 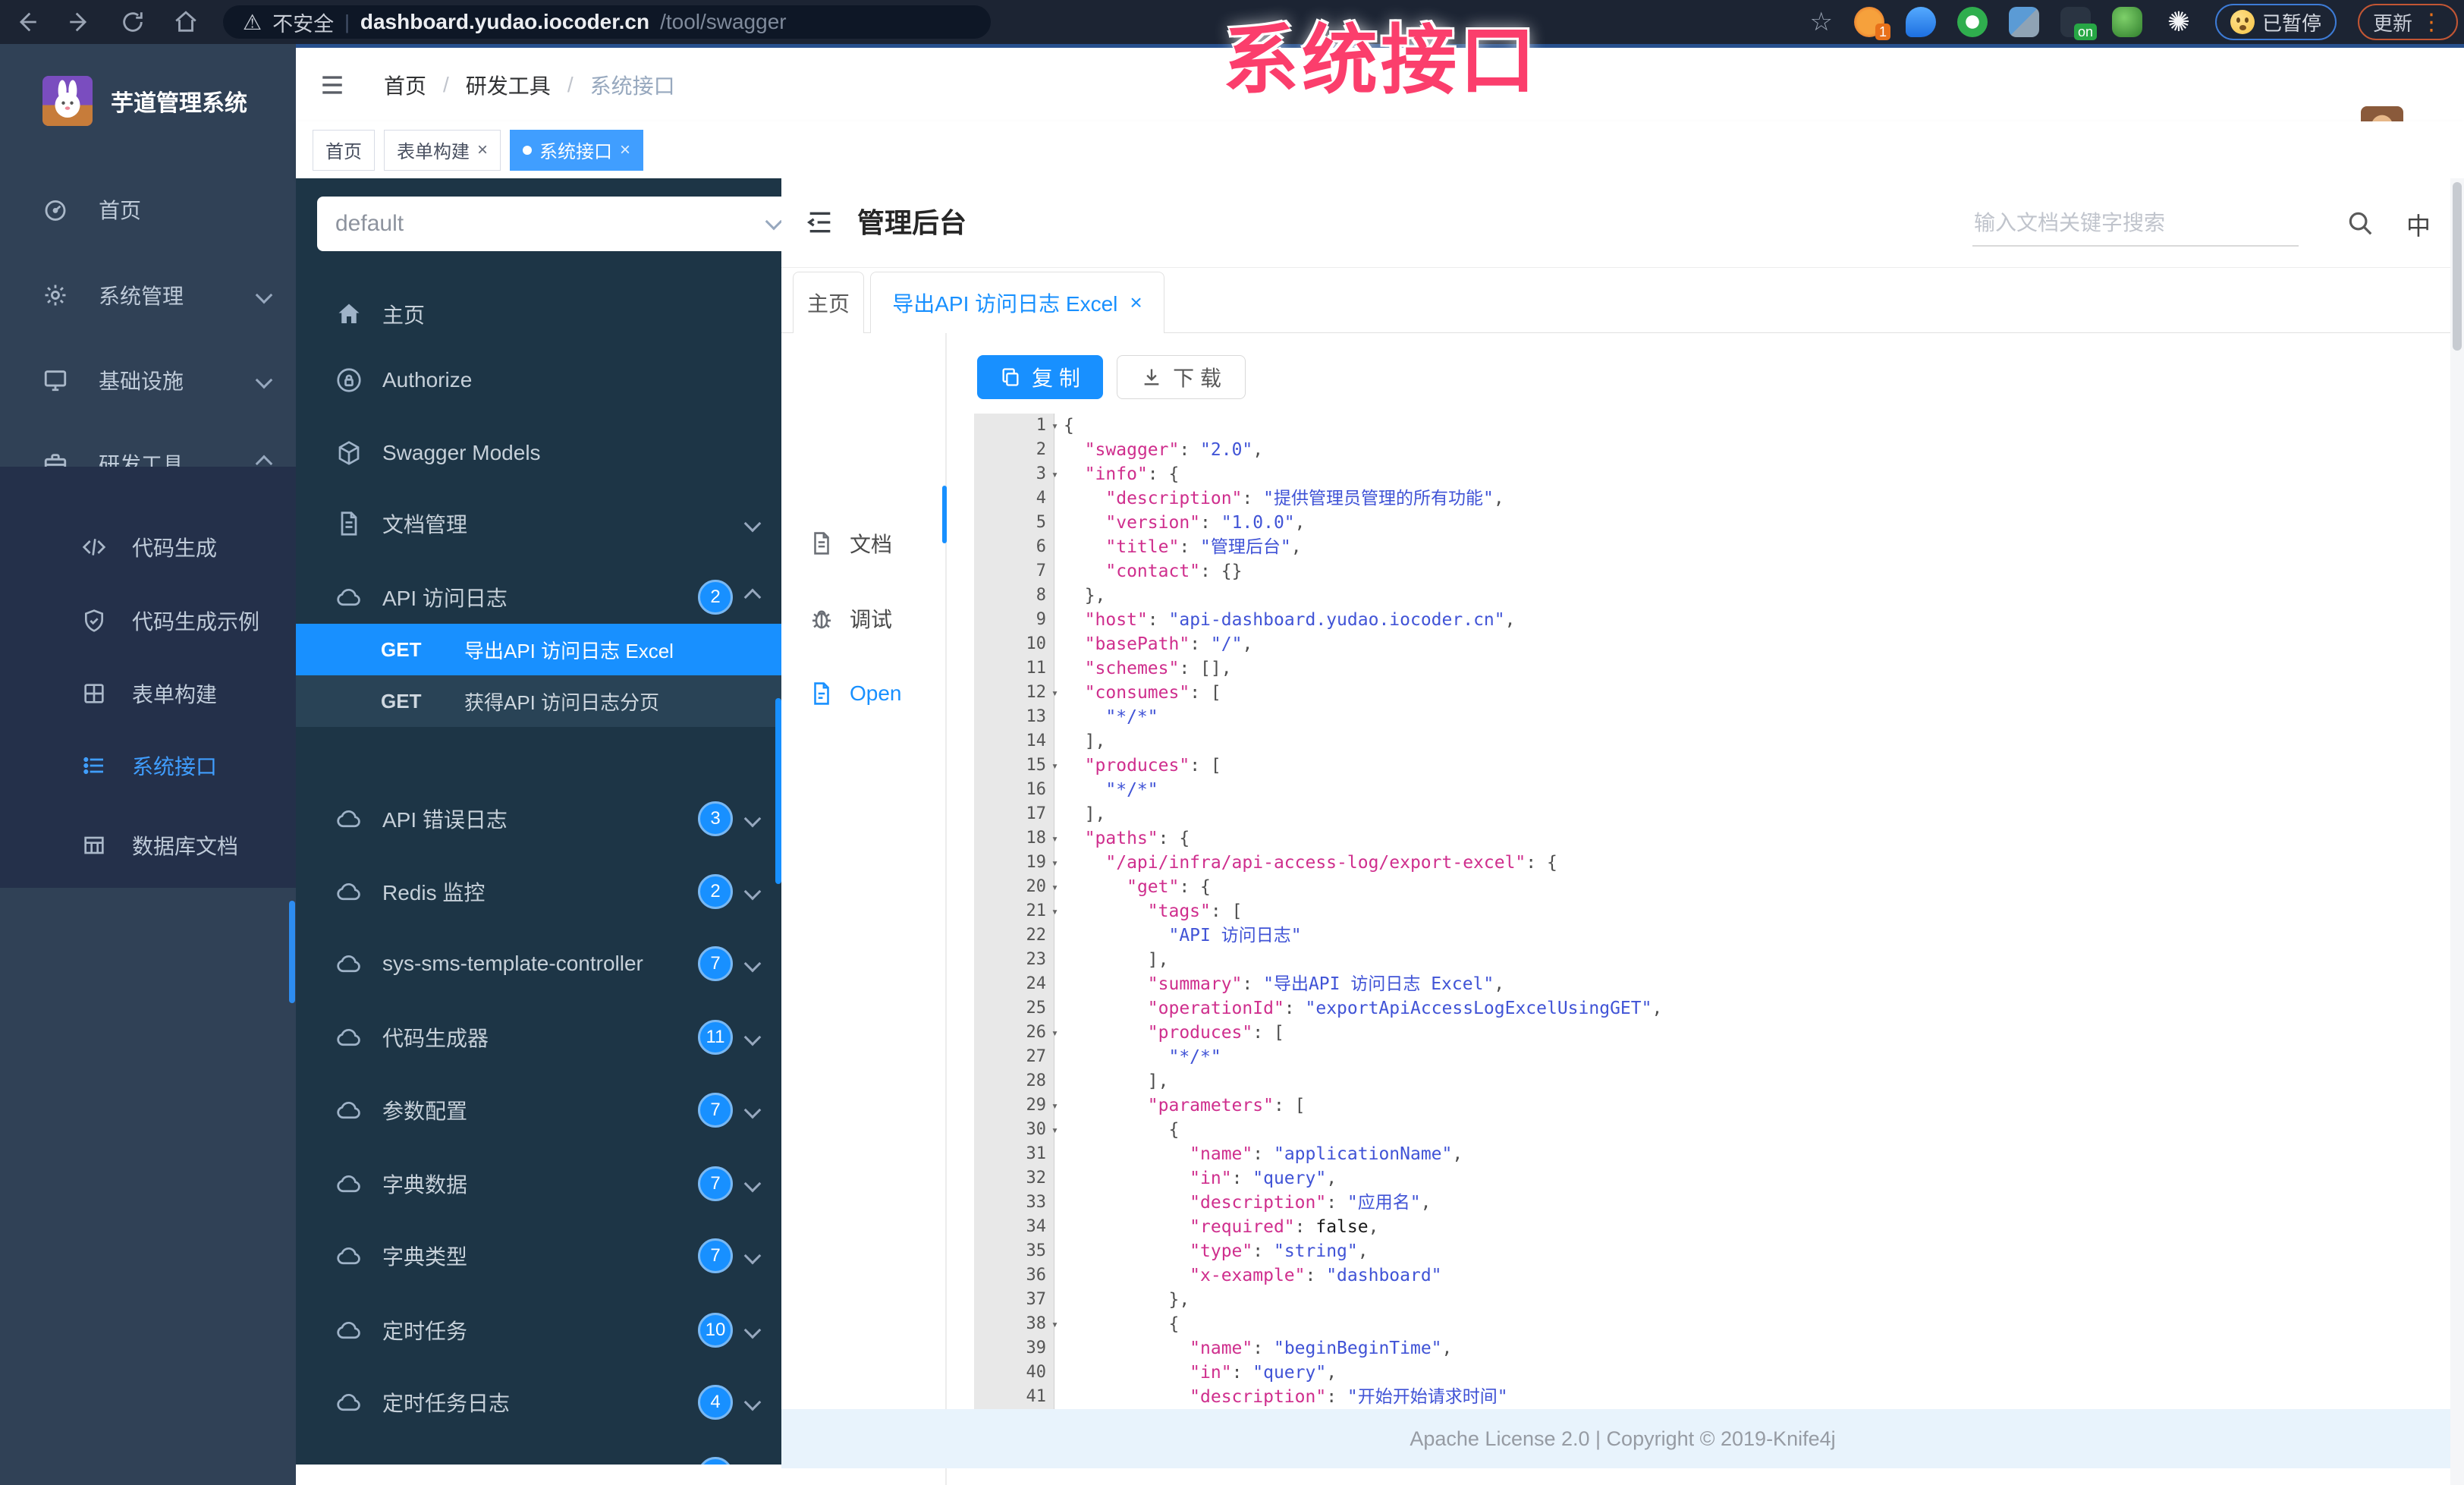 I want to click on line-number: 36, so click(x=1036, y=1275).